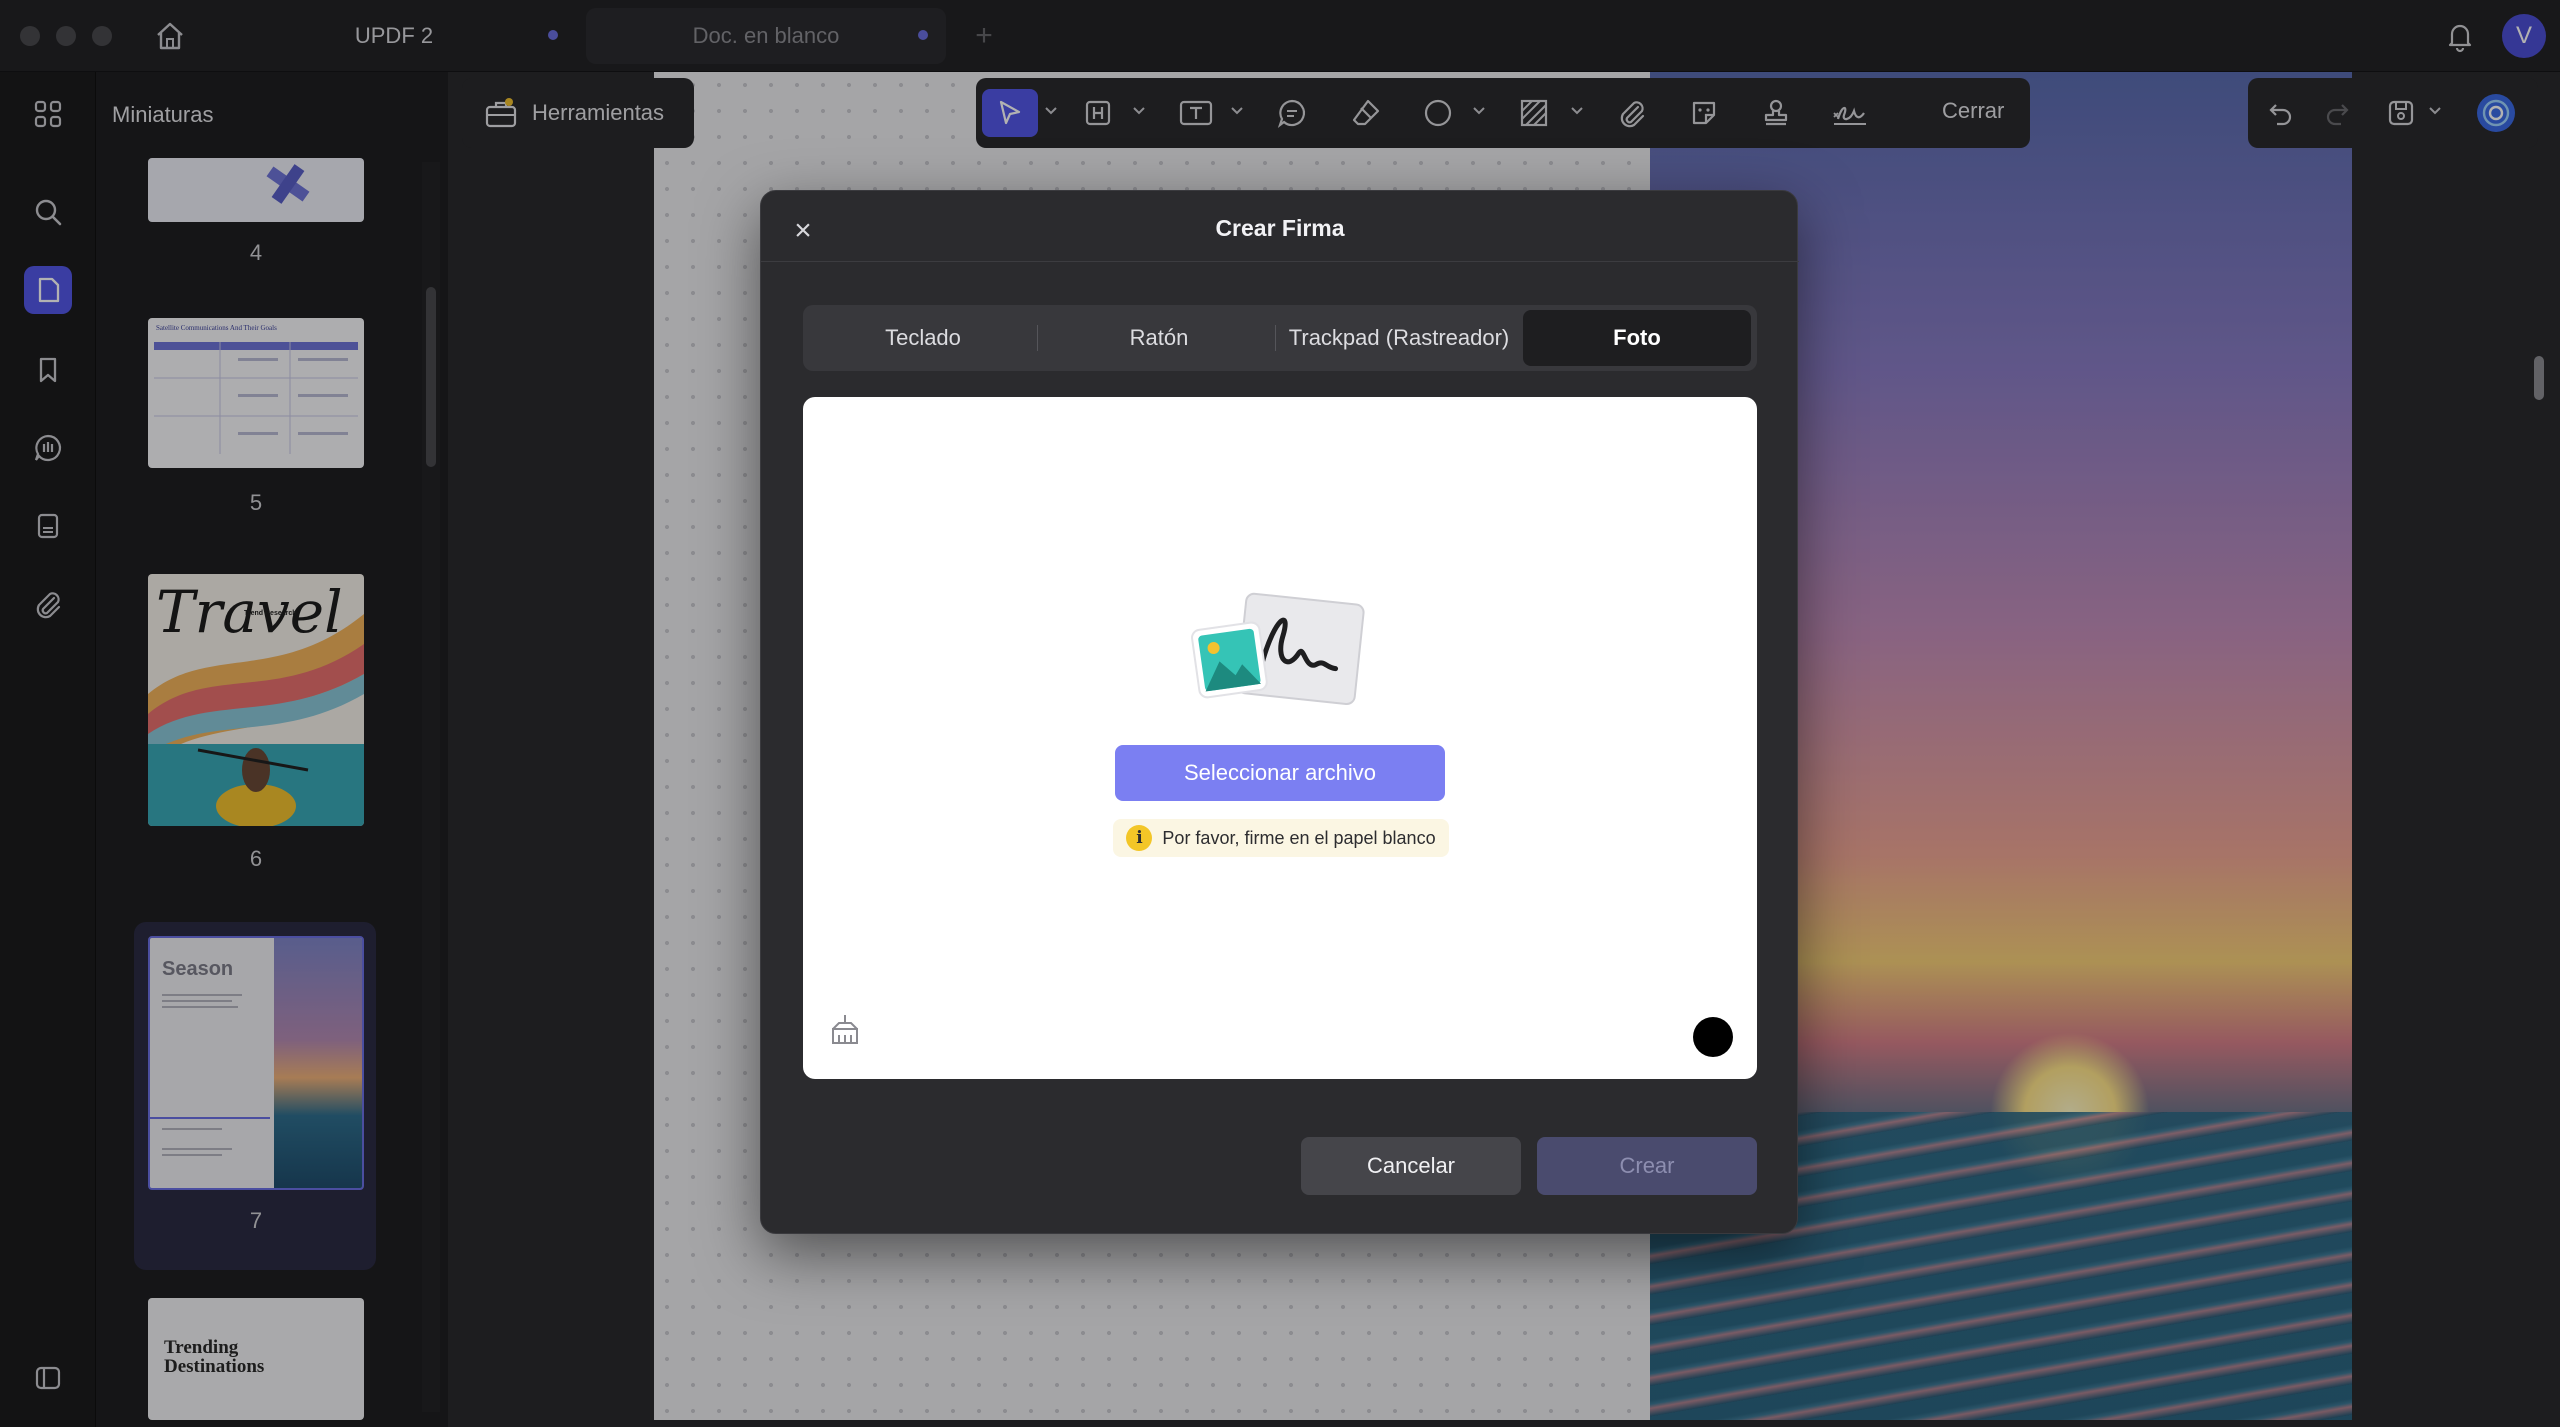 This screenshot has width=2560, height=1427. I want to click on signature-method-tabs: Teclado Ratón Trackpad (Rastreador) Foto, so click(1280, 338).